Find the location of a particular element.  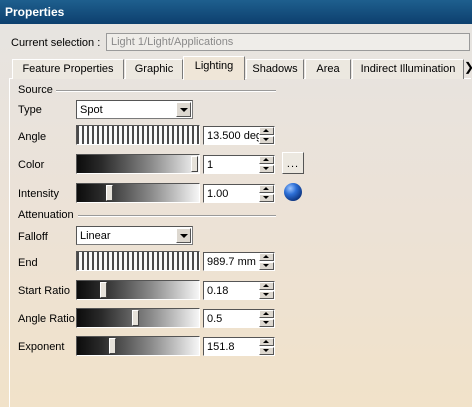

intensity-label: Intensity is located at coordinates (38, 194).